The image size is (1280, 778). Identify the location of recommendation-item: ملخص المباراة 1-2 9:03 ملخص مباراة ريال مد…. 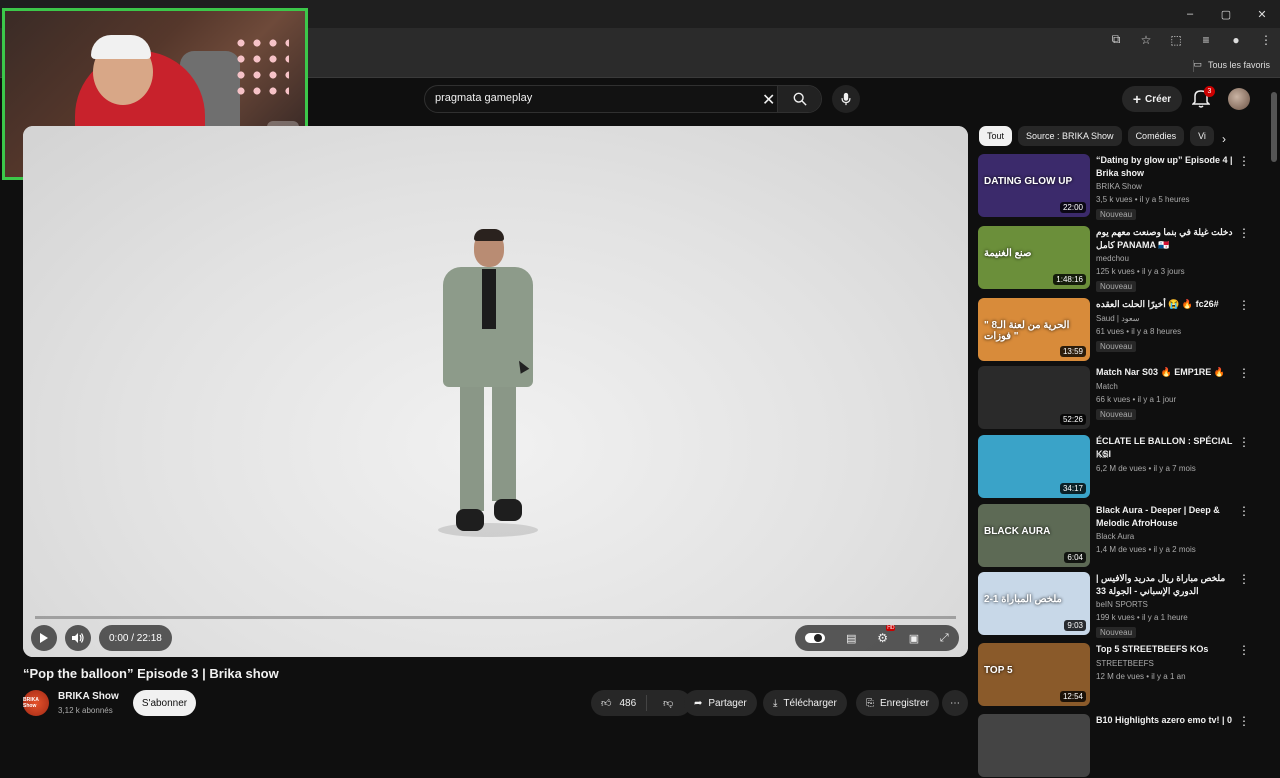
(1116, 605).